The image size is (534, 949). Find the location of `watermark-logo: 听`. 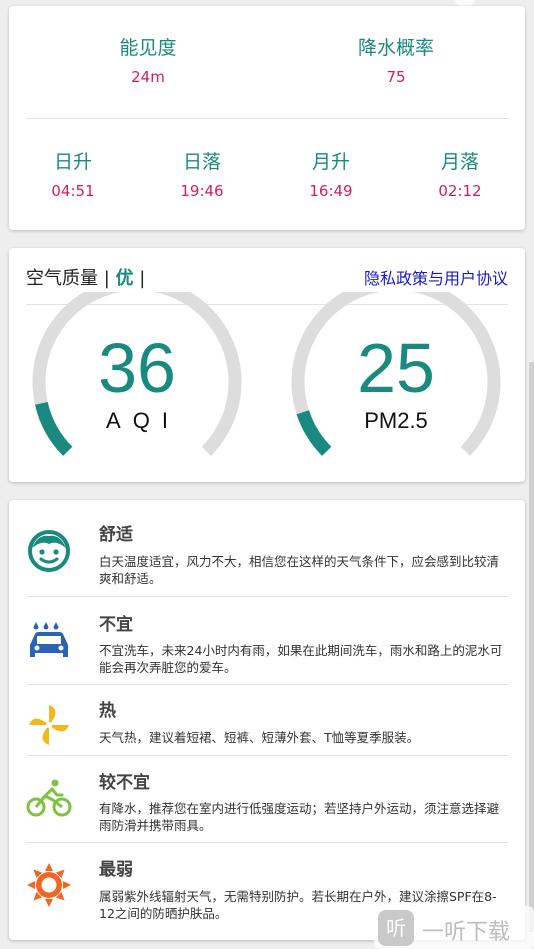

watermark-logo: 听 is located at coordinates (396, 928).